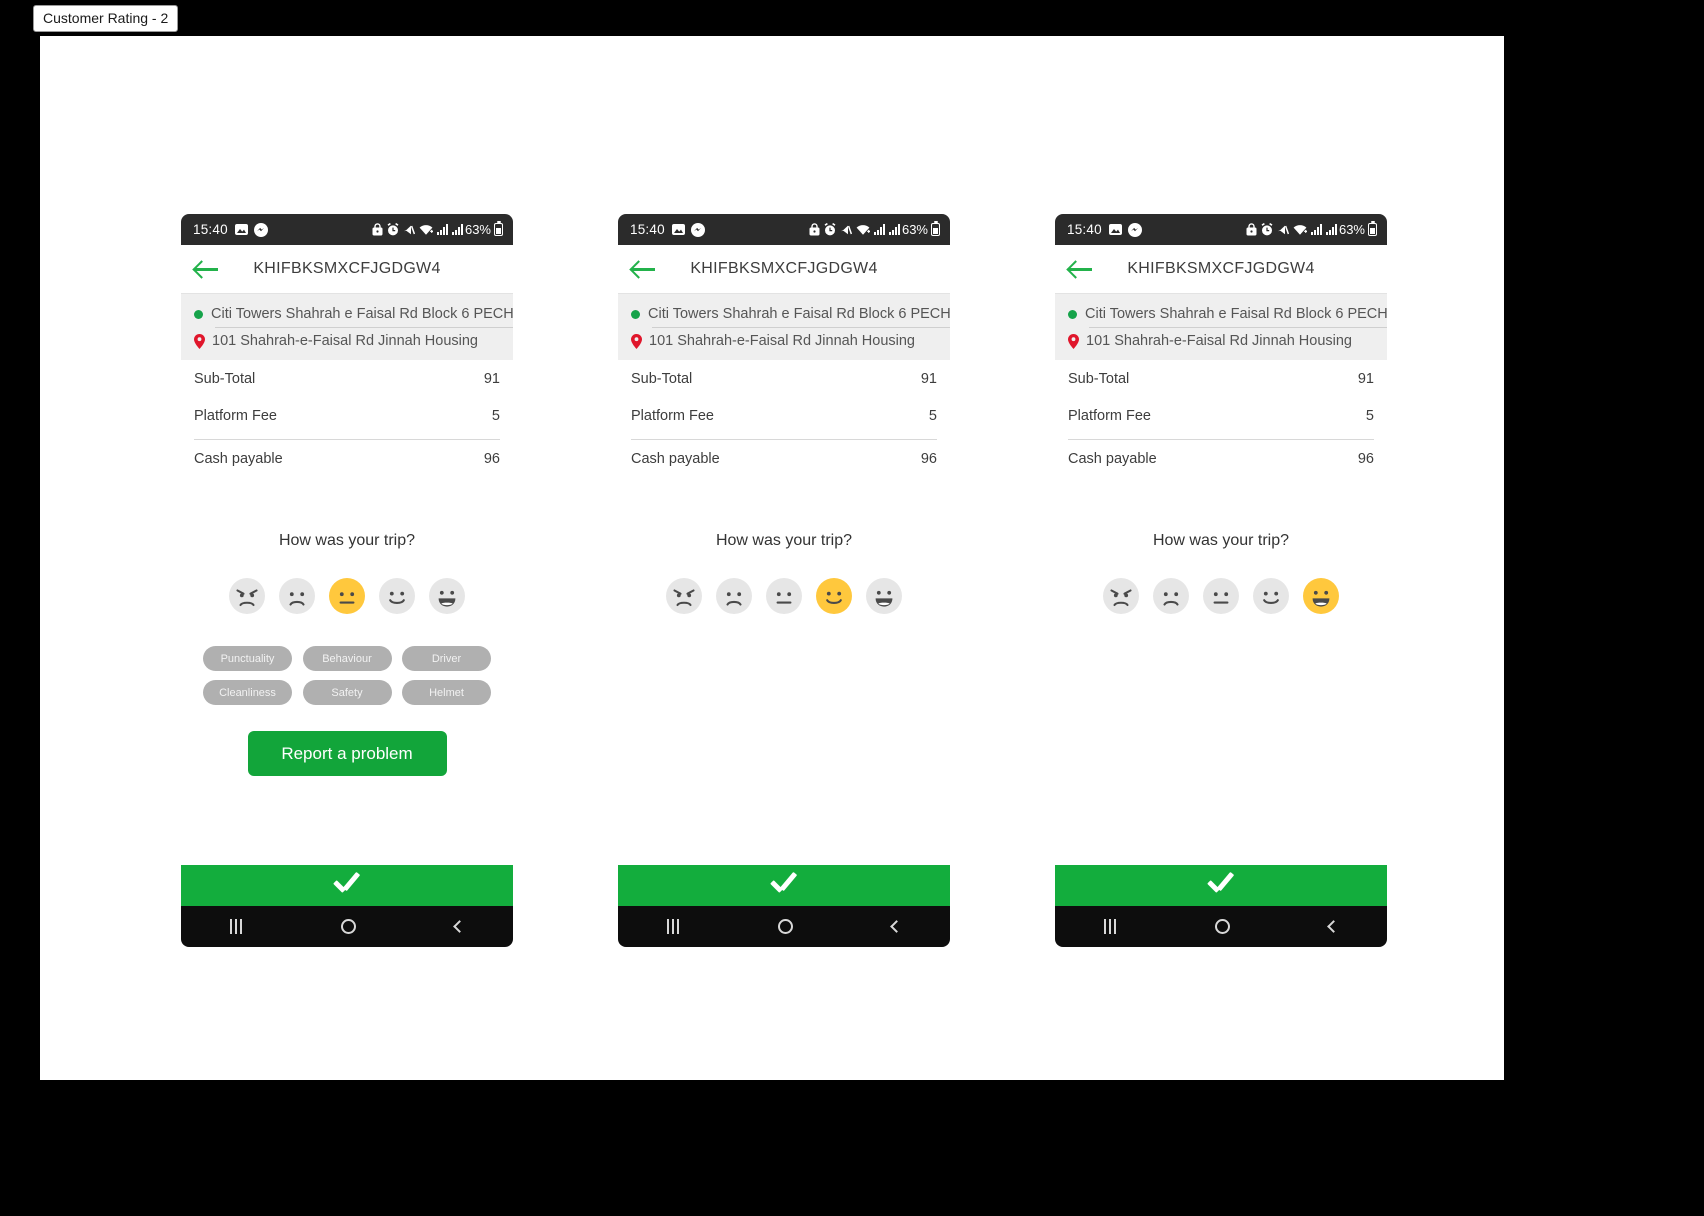 This screenshot has height=1216, width=1704. I want to click on tag-behaviour: Behaviour, so click(347, 658).